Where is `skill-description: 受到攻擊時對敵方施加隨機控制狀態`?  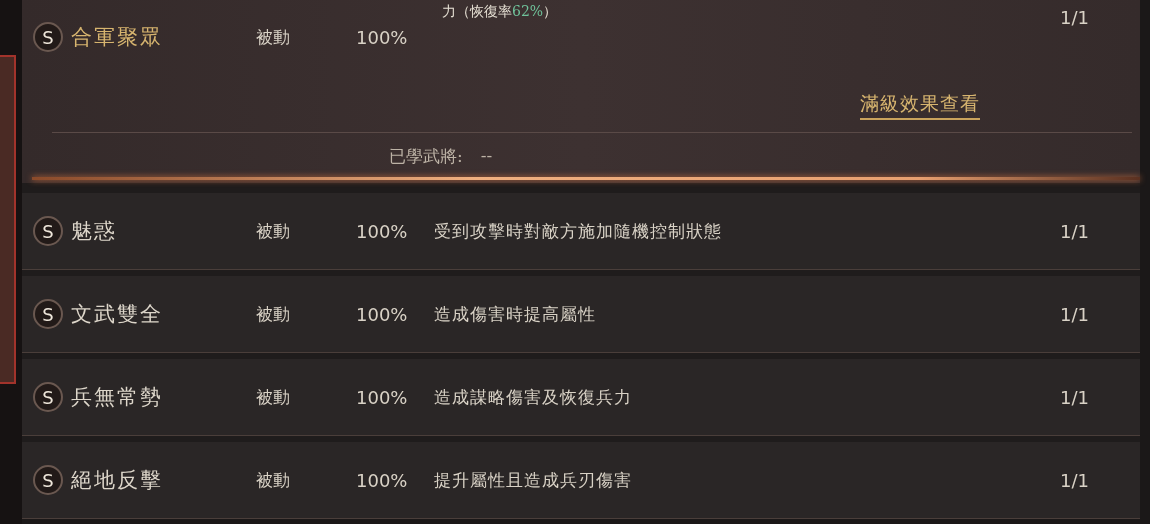 skill-description: 受到攻擊時對敵方施加隨機控制狀態 is located at coordinates (578, 231).